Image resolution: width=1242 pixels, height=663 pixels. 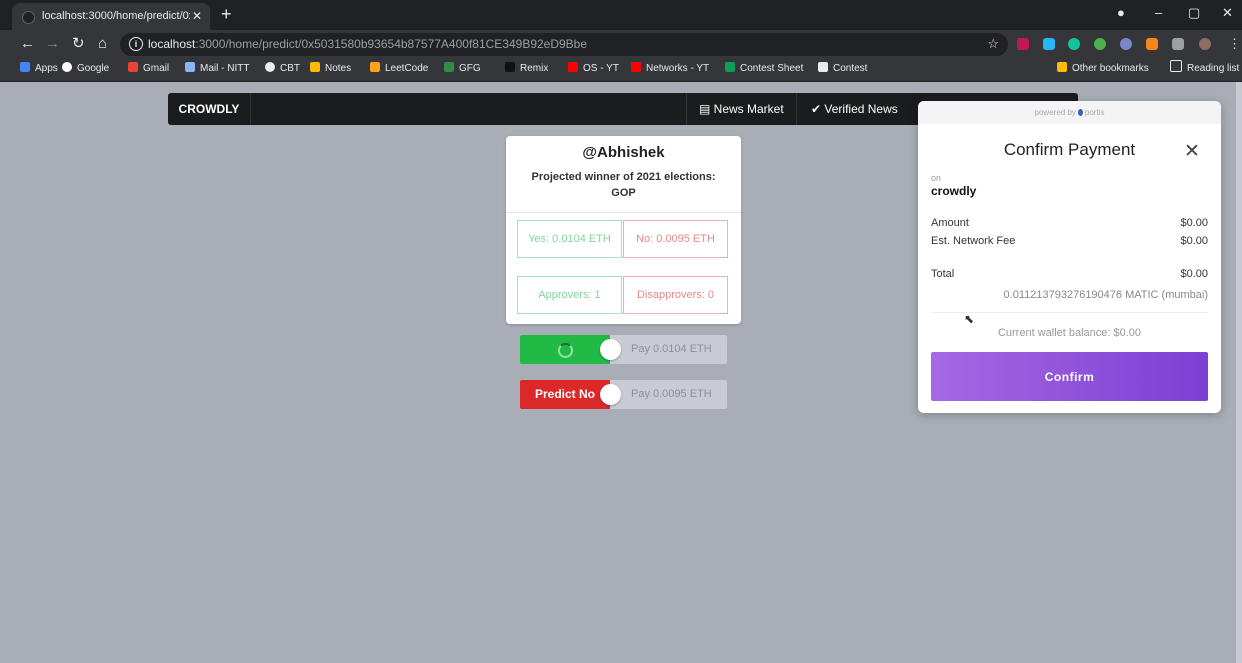 What do you see at coordinates (1192, 151) in the screenshot?
I see `close-icon: ✕` at bounding box center [1192, 151].